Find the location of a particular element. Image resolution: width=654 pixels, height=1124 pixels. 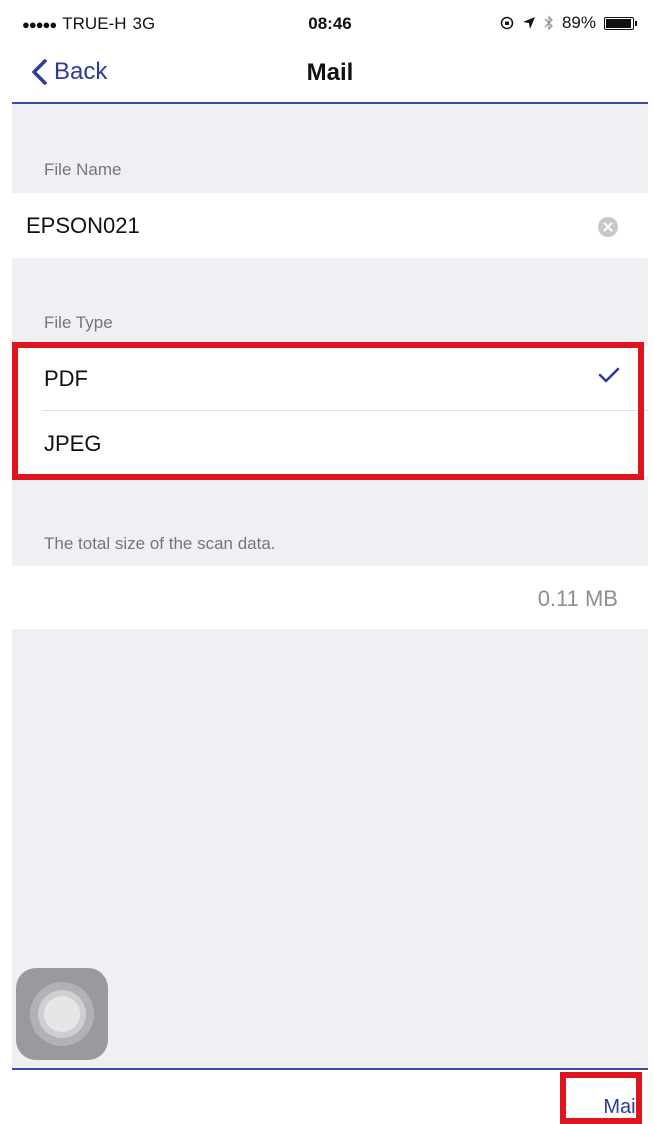

scan-size-row: 0.11 MB is located at coordinates (330, 597).